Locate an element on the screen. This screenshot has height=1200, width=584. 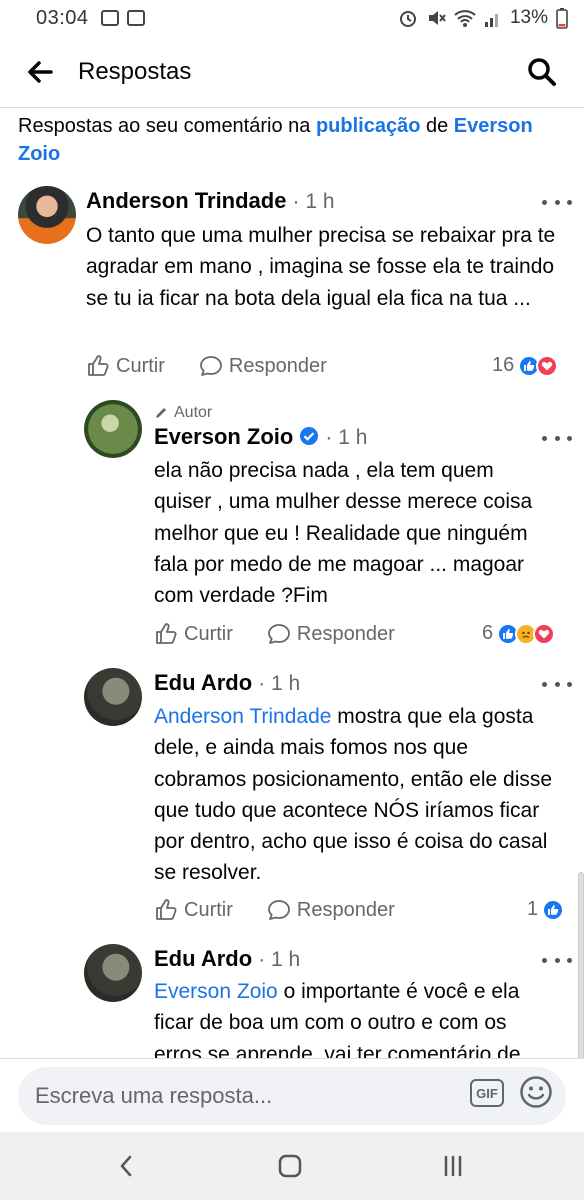
gif-button: GIF is located at coordinates (487, 1093).